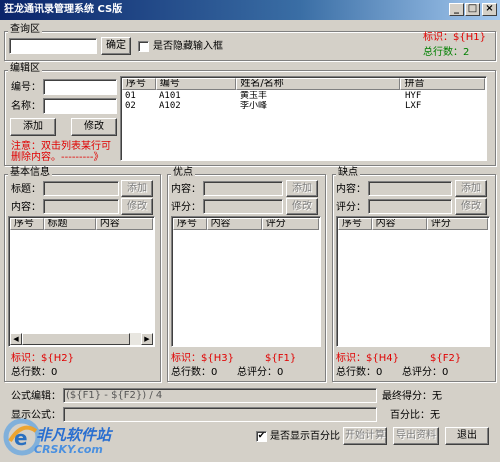 This screenshot has width=500, height=462. What do you see at coordinates (413, 281) in the screenshot?
I see `cons-list: 序号 内容 评分` at bounding box center [413, 281].